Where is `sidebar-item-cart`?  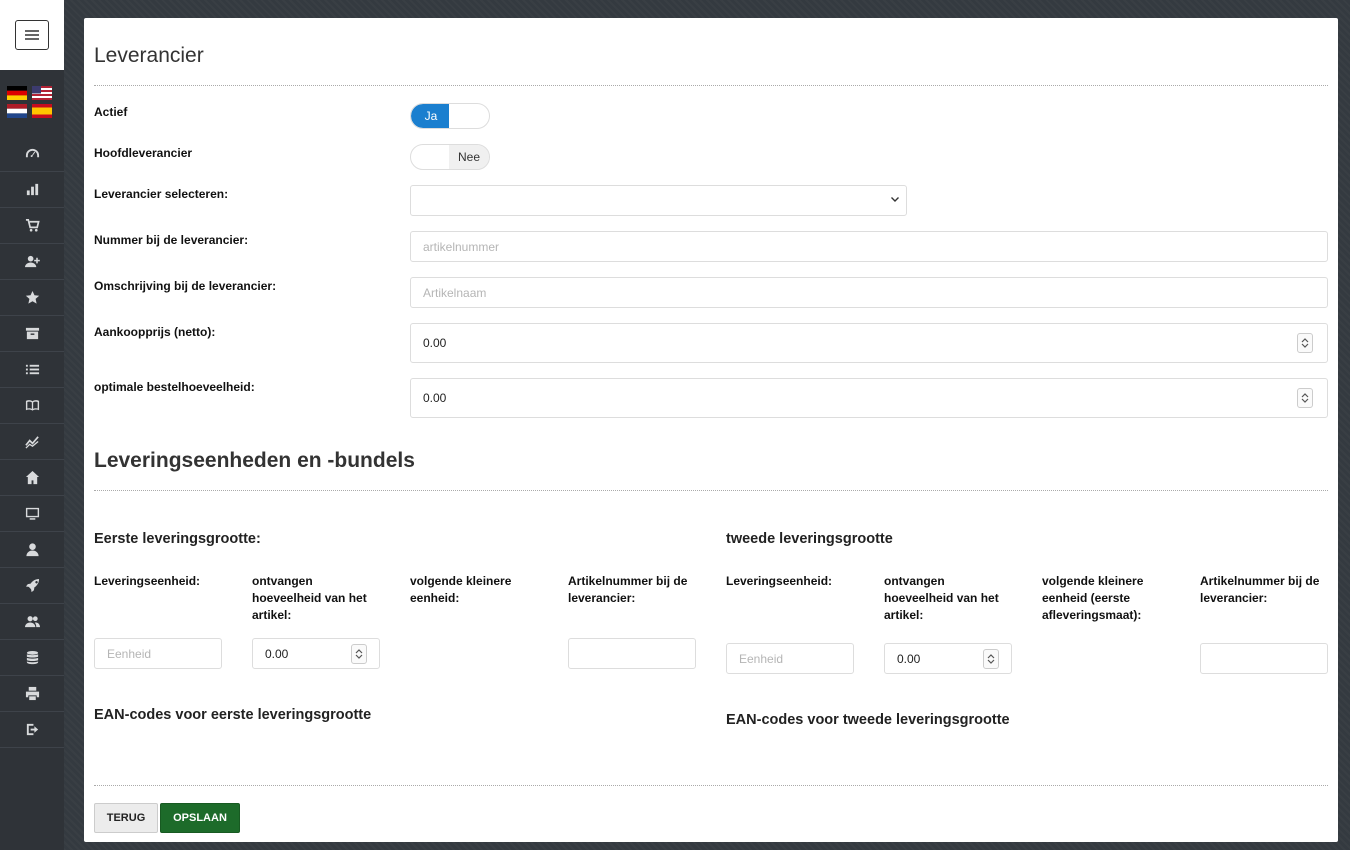
sidebar-item-cart is located at coordinates (32, 226).